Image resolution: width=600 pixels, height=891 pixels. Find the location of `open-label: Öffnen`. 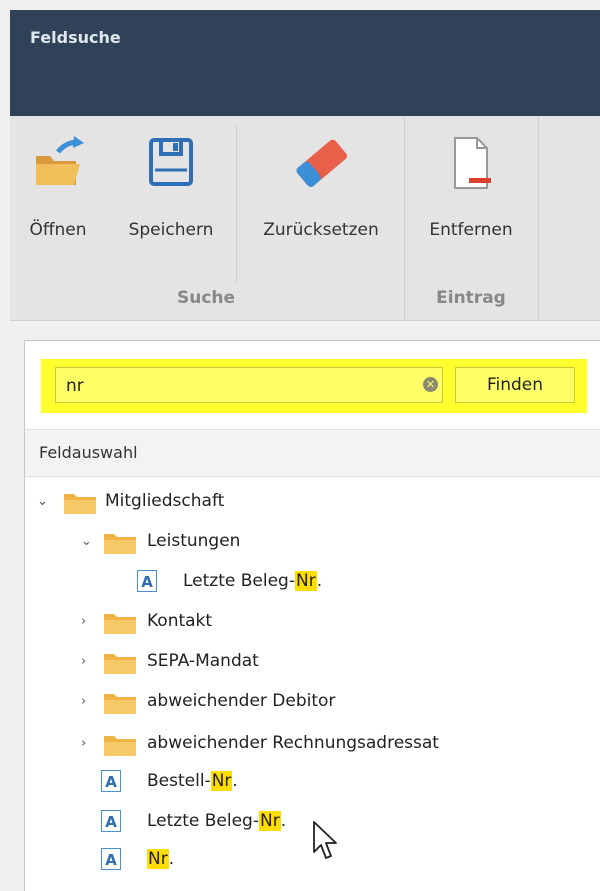

open-label: Öffnen is located at coordinates (58, 230).